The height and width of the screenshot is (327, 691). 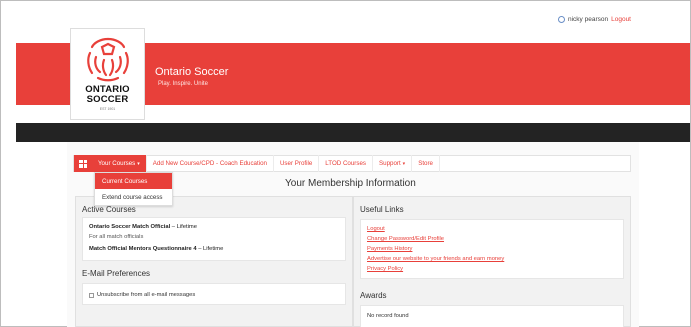 What do you see at coordinates (390, 163) in the screenshot?
I see `nav-label: Support` at bounding box center [390, 163].